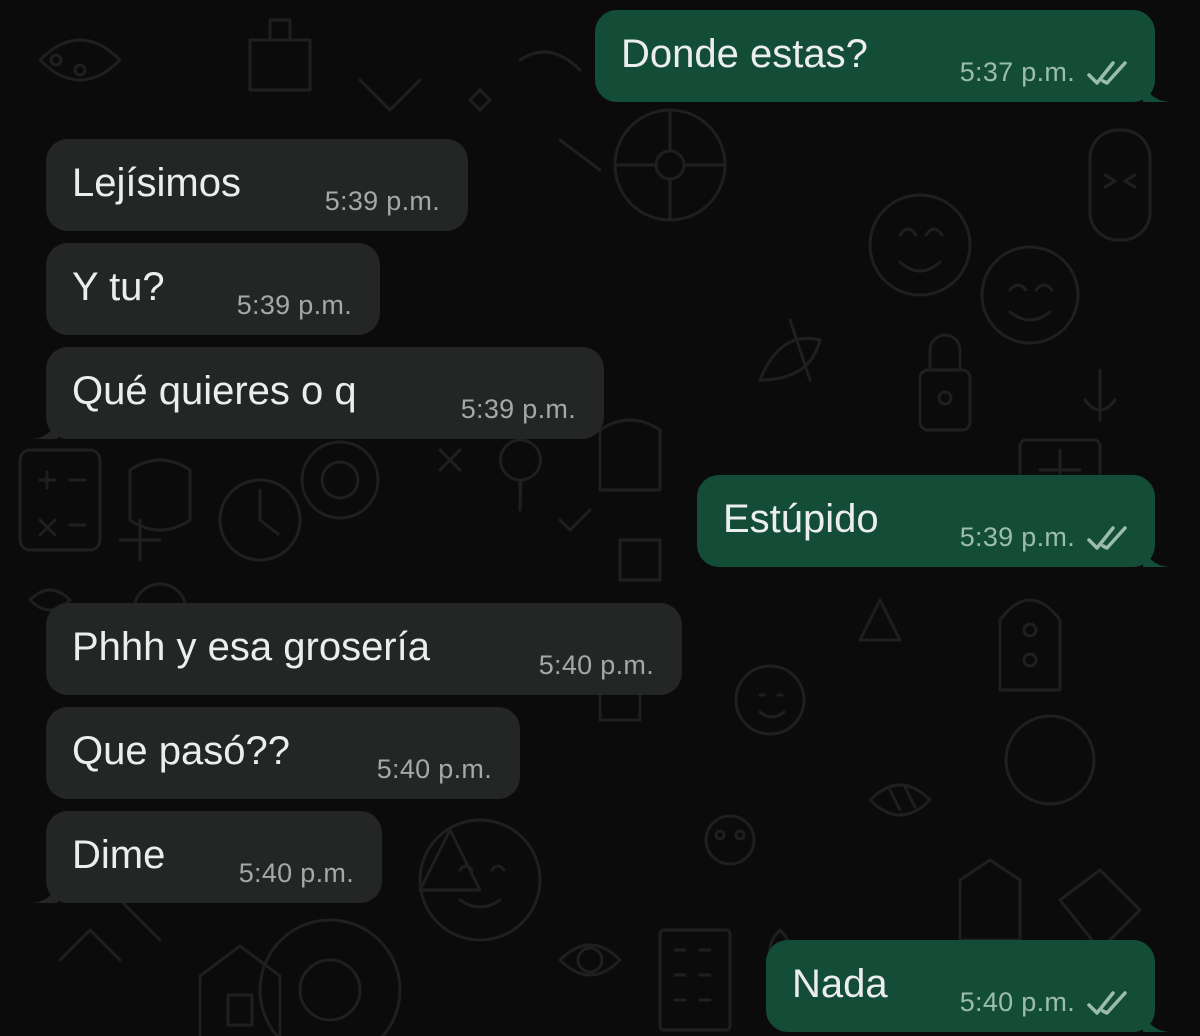 The height and width of the screenshot is (1036, 1200). What do you see at coordinates (882, 56) in the screenshot?
I see `message-bubble-outgoing: Donde estas? 5:37 p.m.` at bounding box center [882, 56].